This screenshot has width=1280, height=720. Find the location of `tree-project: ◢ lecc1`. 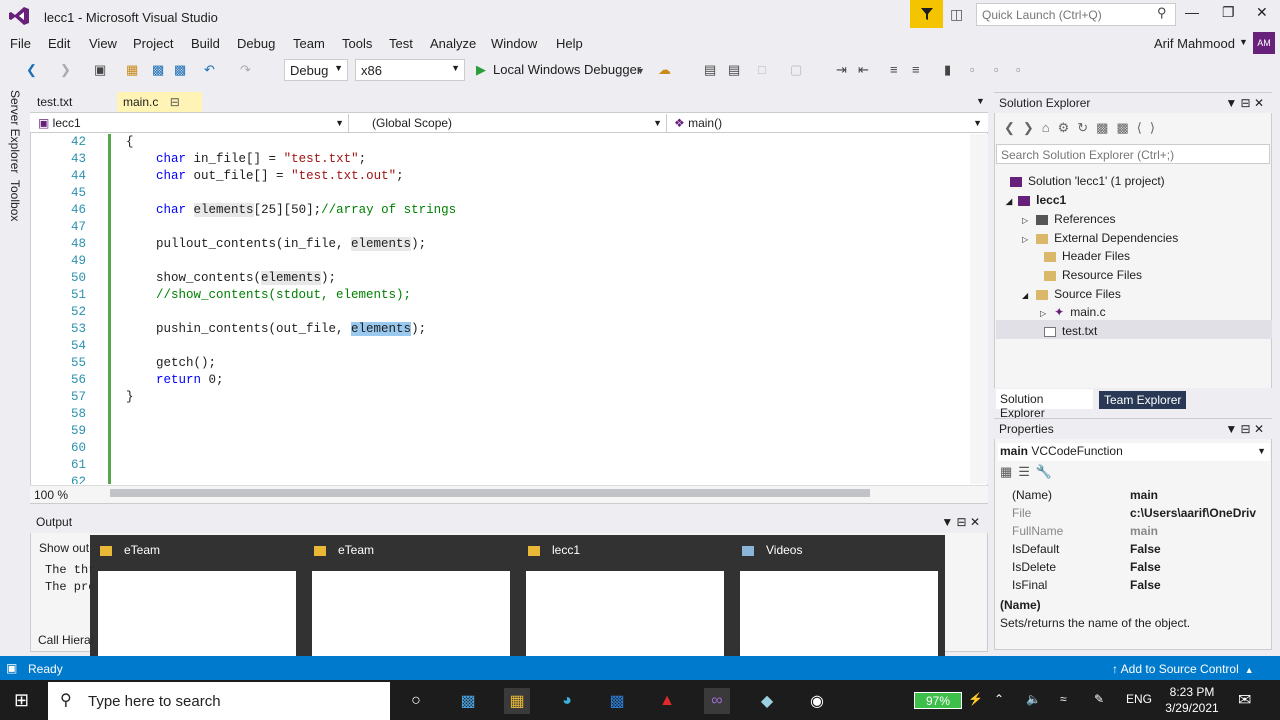

tree-project: ◢ lecc1 is located at coordinates (1036, 200).